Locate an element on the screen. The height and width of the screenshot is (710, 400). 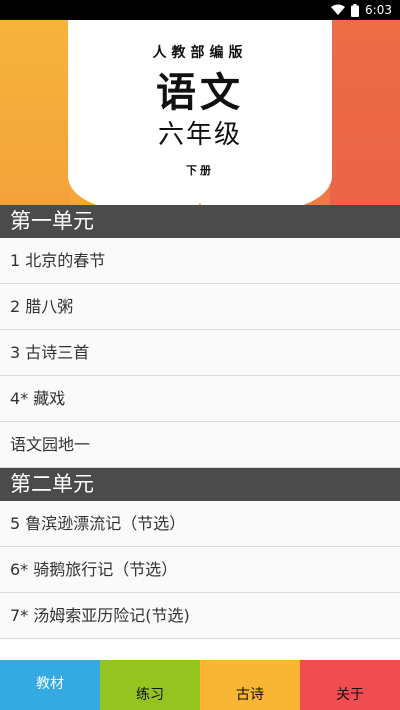
lesson-item: 5 鲁滨逊漂流记（节选） is located at coordinates (200, 524).